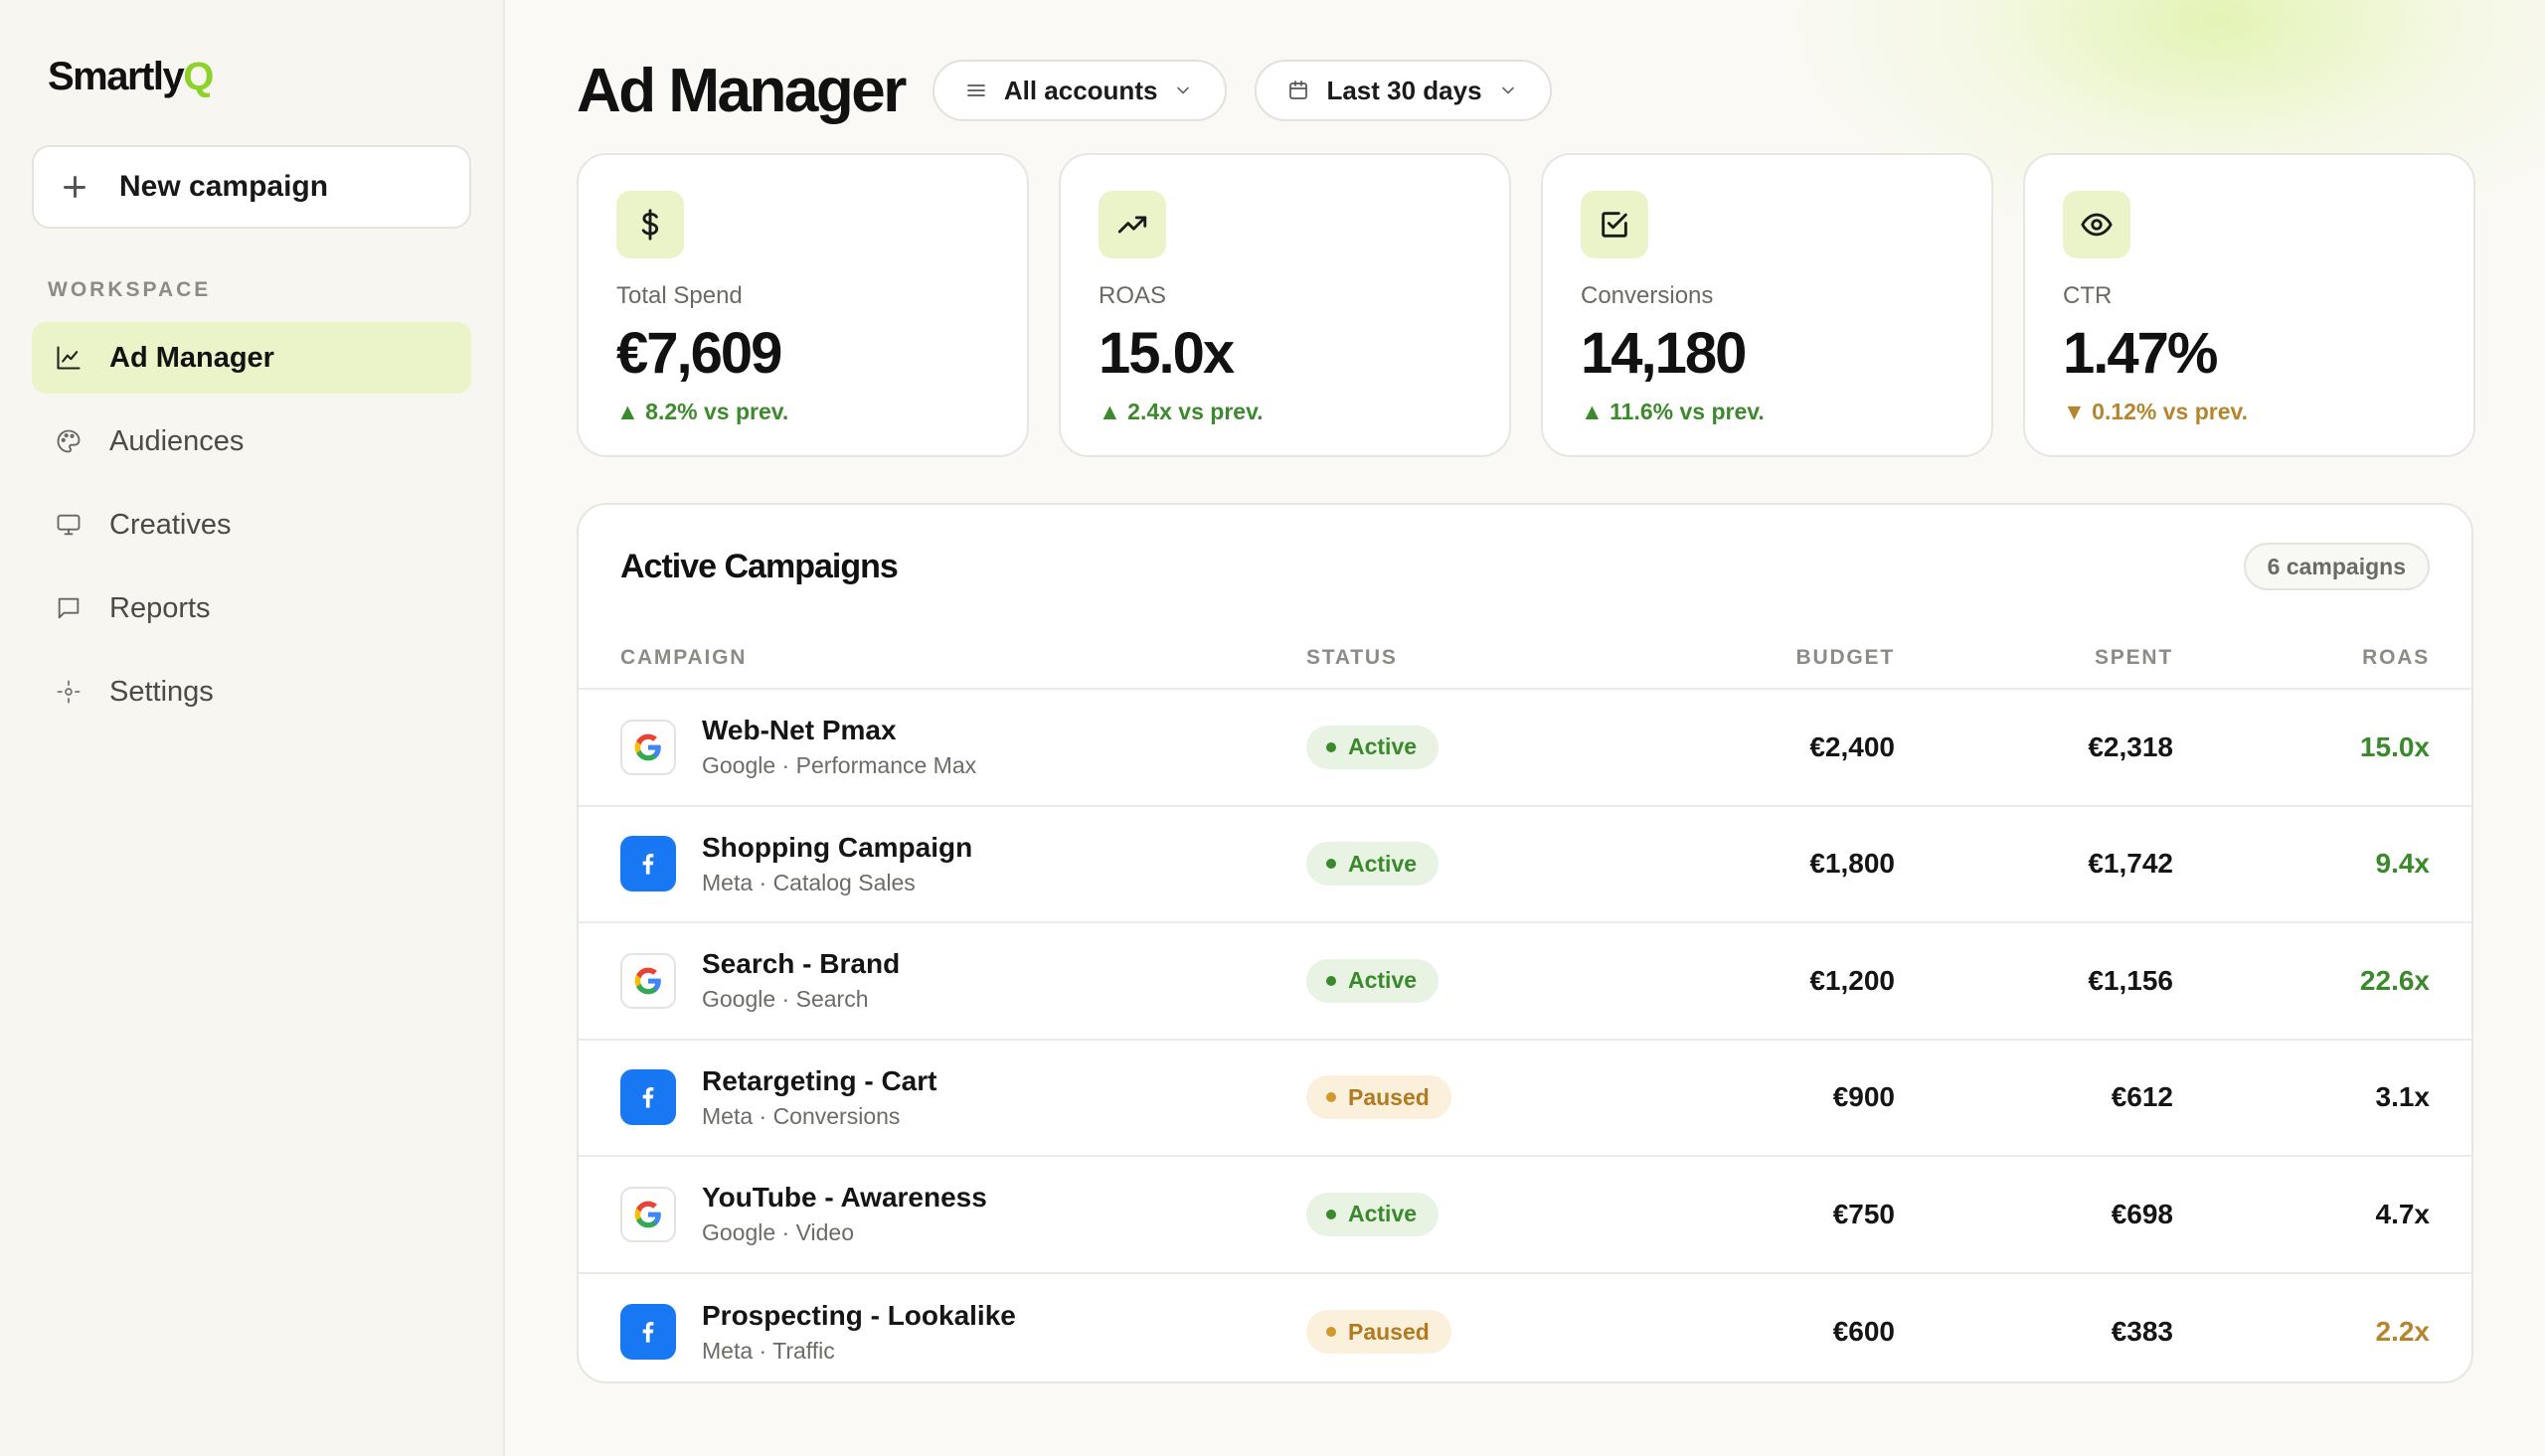 Image resolution: width=2545 pixels, height=1456 pixels. I want to click on campaign-name: Web-Net Pmax, so click(799, 730).